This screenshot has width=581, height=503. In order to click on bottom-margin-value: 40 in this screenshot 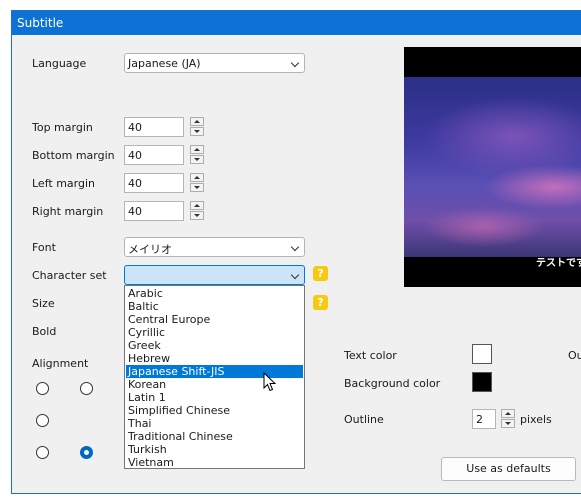, I will do `click(135, 155)`.